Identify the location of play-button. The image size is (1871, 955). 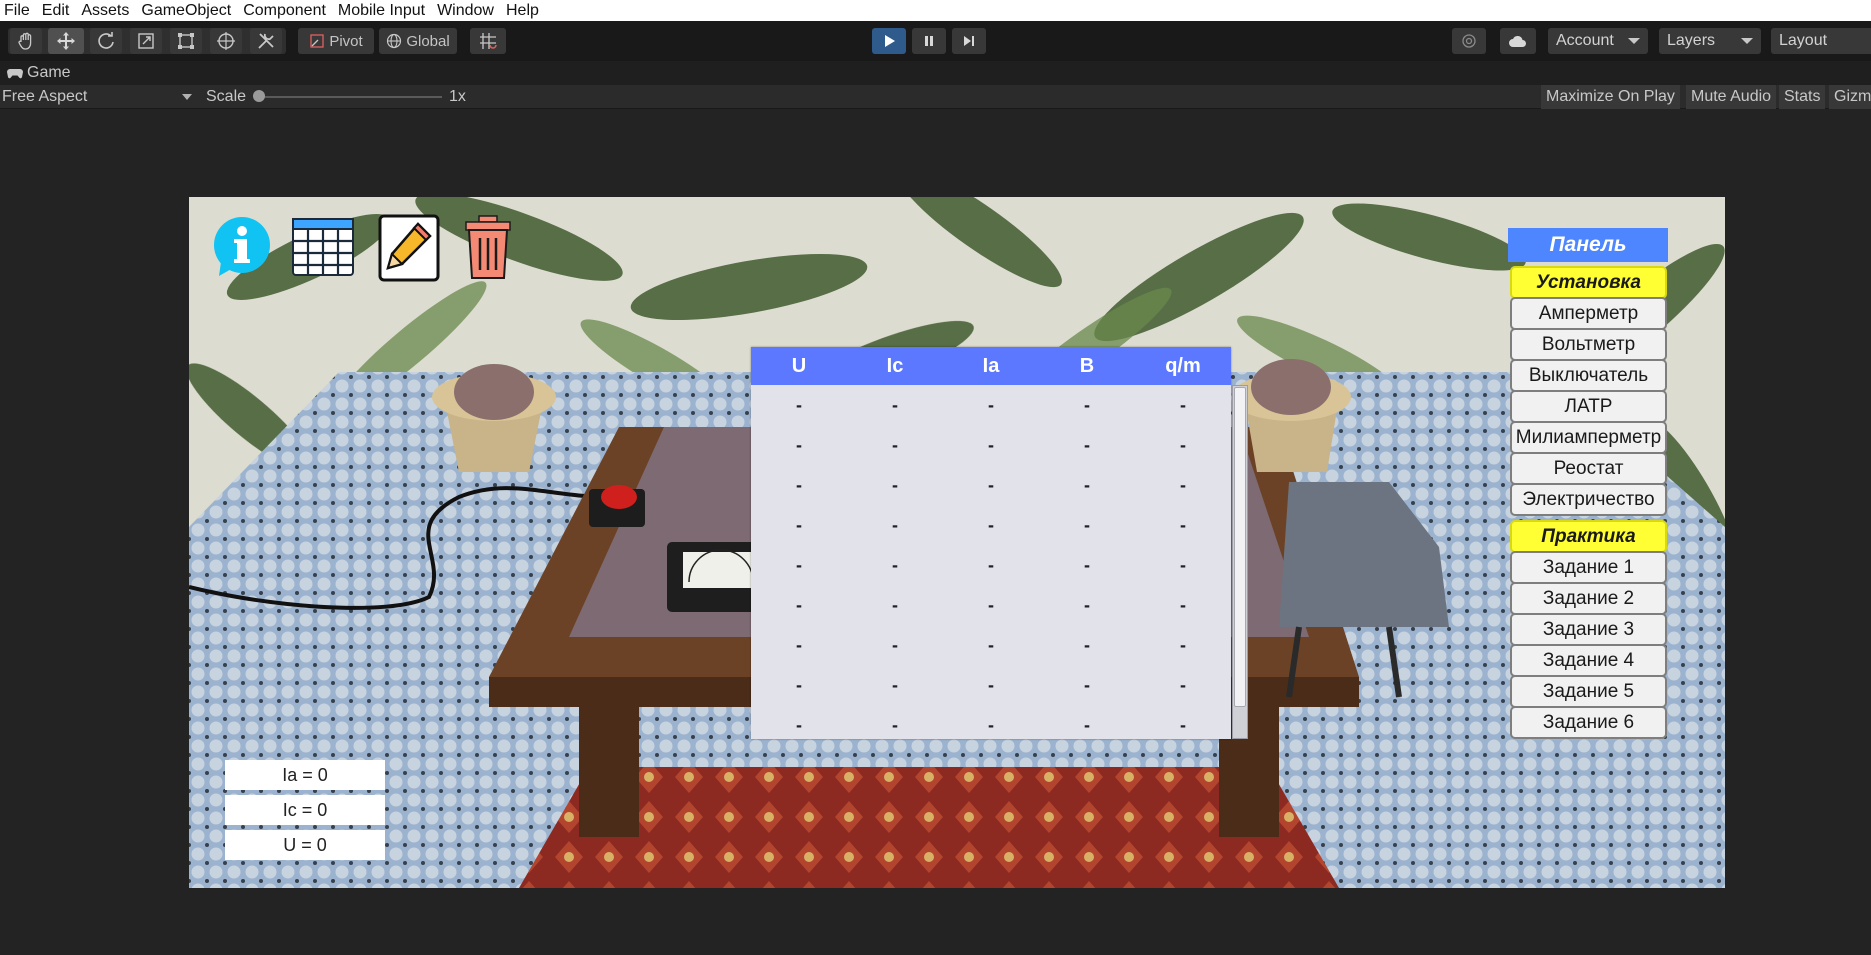
(889, 41).